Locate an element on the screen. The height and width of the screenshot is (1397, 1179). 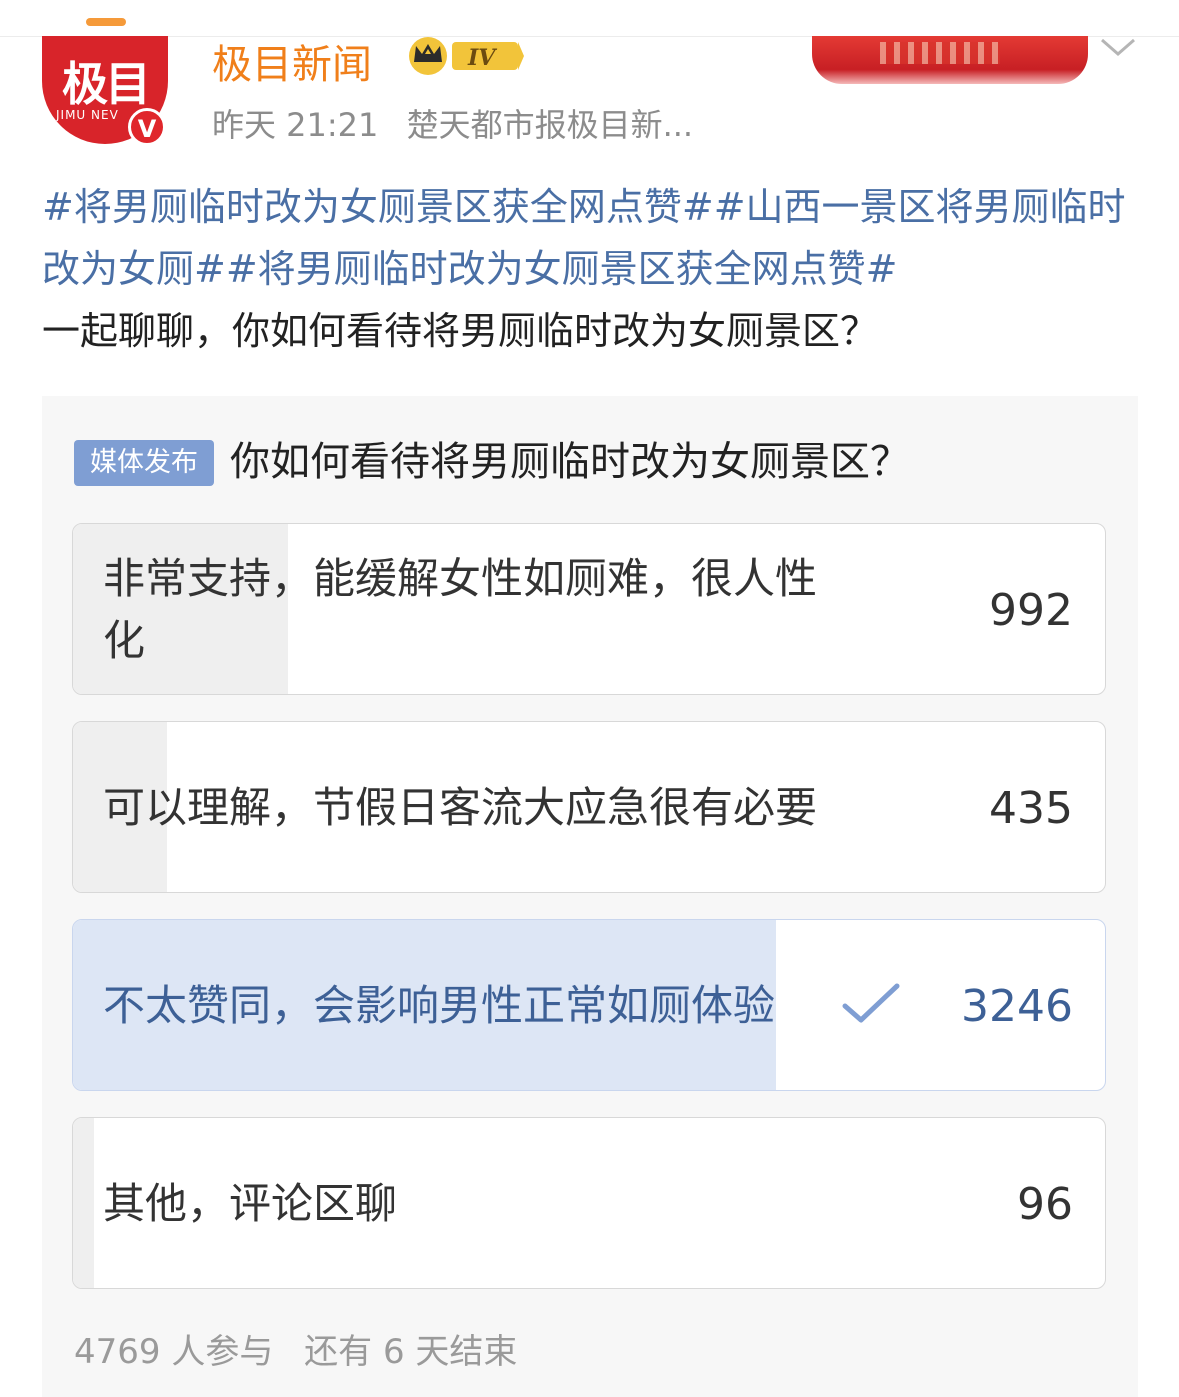
avatar: 极目 JIMU NEV V is located at coordinates (105, 92).